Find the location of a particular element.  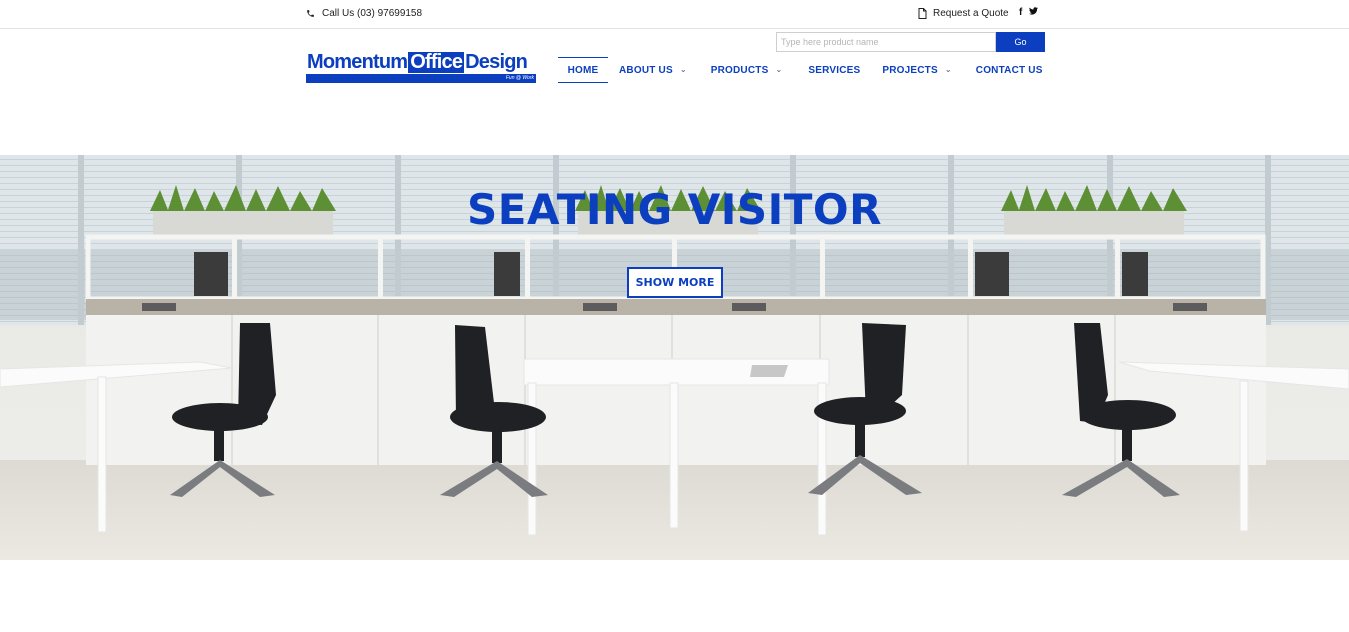

logo-tagline: Fun @ Work is located at coordinates (519, 78).